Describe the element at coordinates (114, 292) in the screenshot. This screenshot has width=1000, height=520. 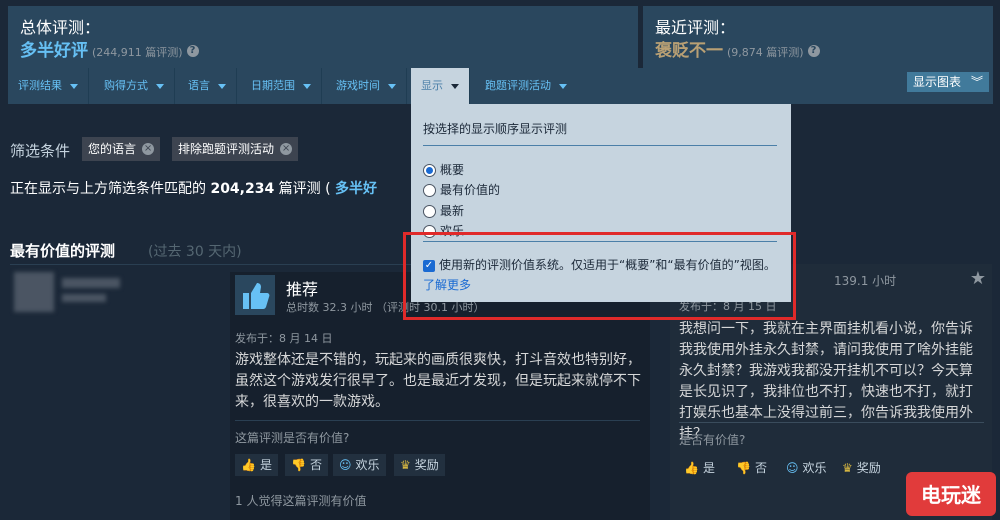
I see `reviewer-info-blurred` at that location.